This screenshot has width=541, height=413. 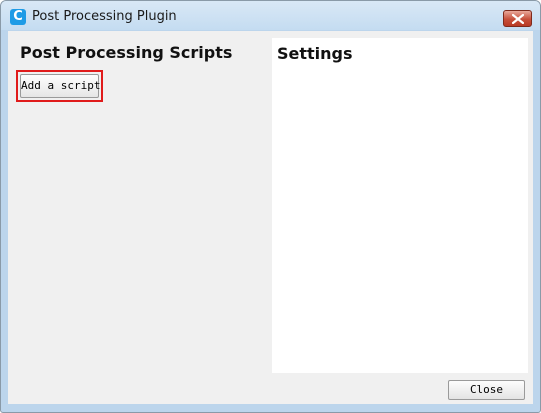 I want to click on title-bar: C Post Processing Plugin, so click(x=270, y=15).